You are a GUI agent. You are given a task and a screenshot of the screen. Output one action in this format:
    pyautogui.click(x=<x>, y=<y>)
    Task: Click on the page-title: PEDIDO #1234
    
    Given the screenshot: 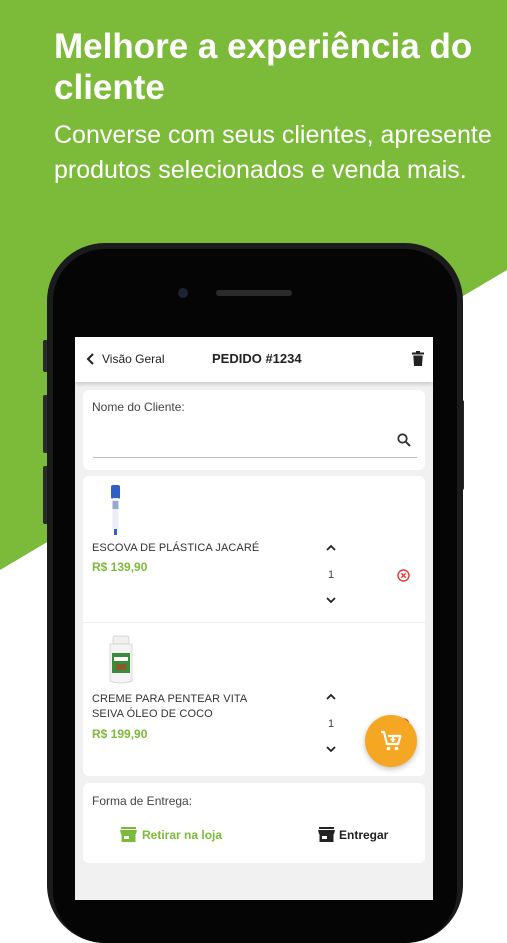 What is the action you would take?
    pyautogui.click(x=257, y=358)
    